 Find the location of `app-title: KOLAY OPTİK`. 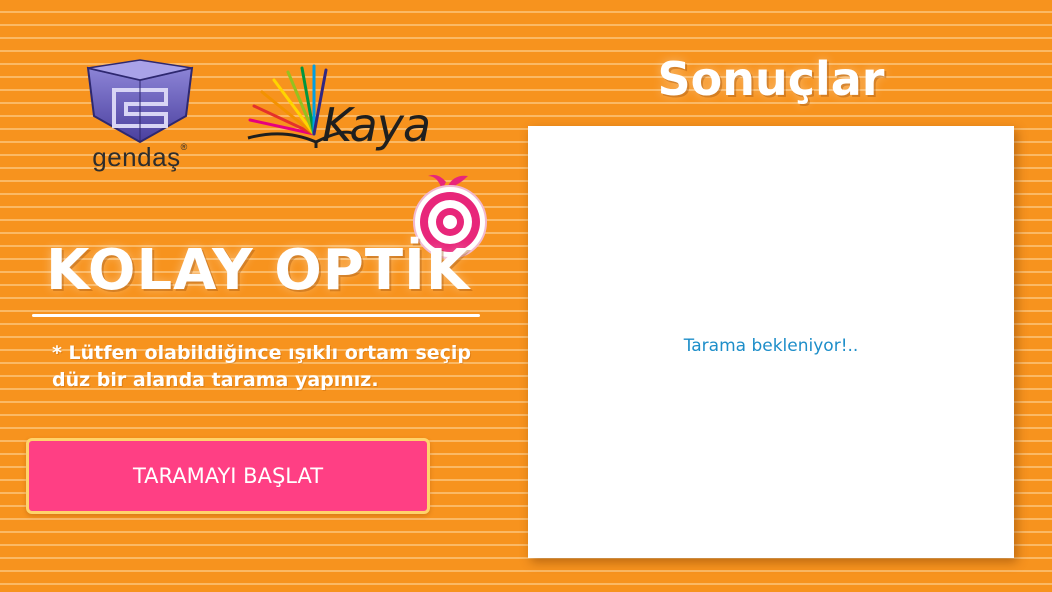

app-title: KOLAY OPTİK is located at coordinates (258, 270).